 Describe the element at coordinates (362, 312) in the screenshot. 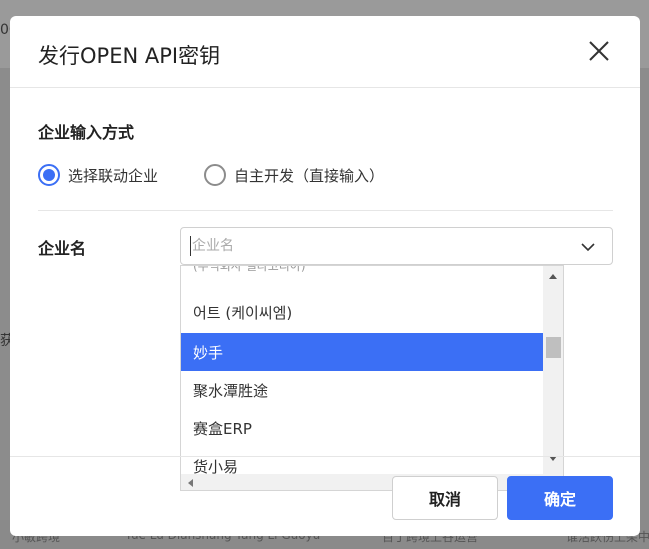

I see `dropdown-option: 어트 (케이씨엠)` at that location.